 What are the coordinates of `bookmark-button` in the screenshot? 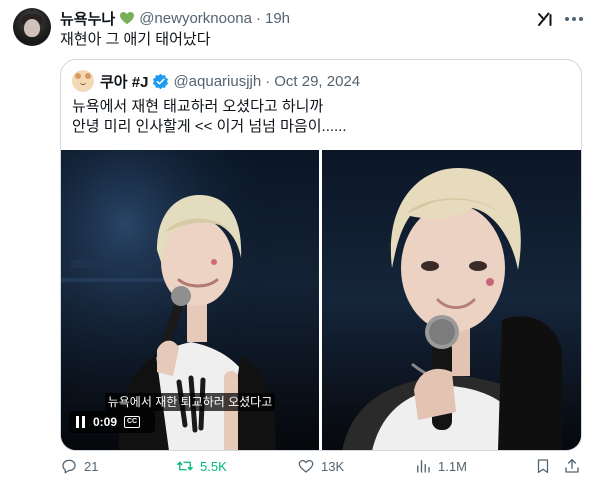 It's located at (543, 466).